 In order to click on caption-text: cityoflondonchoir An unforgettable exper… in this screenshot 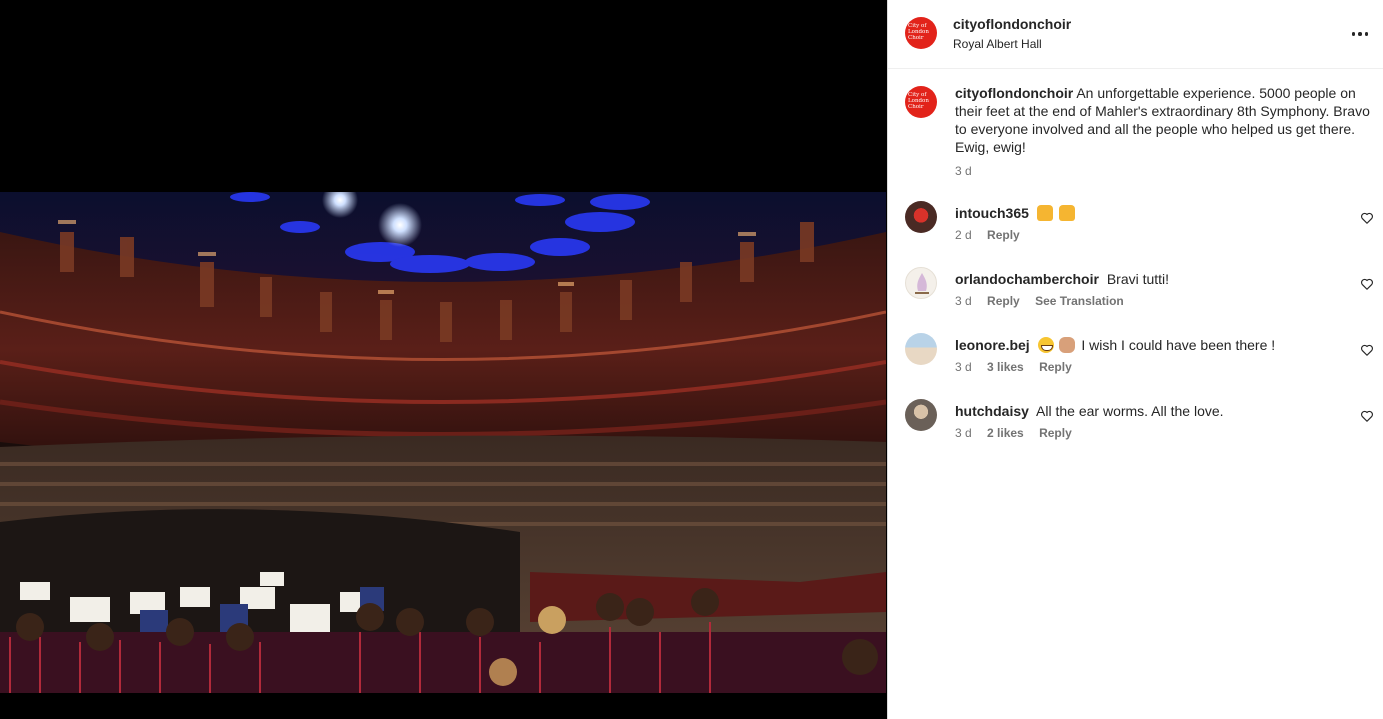, I will do `click(1162, 120)`.